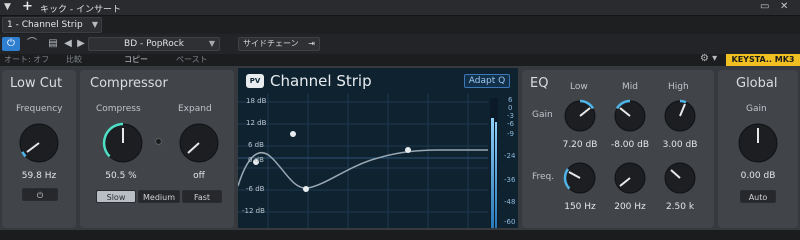  I want to click on preset-selector: BD - PopRock ▼, so click(154, 44).